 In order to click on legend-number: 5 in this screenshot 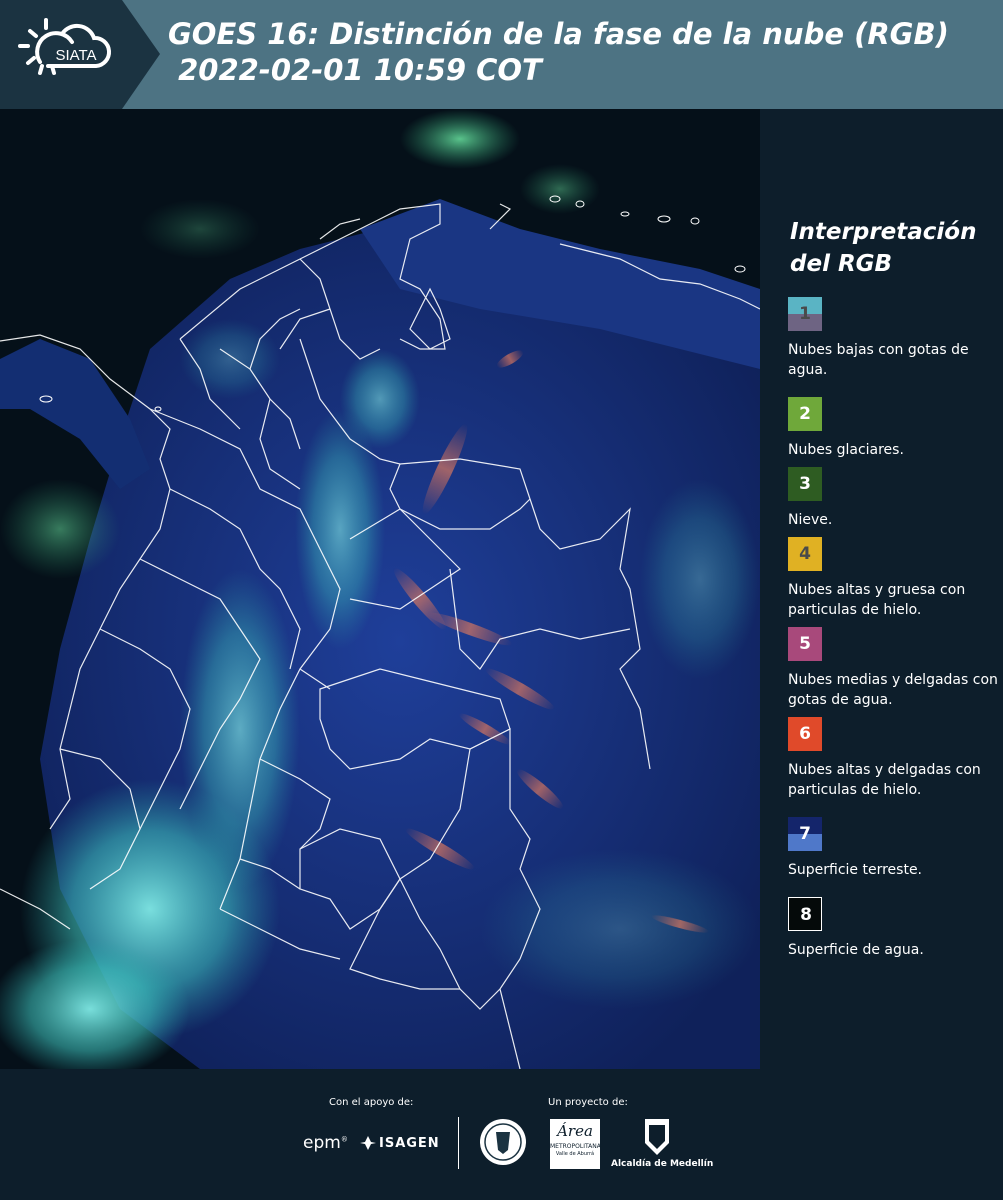, I will do `click(805, 644)`.